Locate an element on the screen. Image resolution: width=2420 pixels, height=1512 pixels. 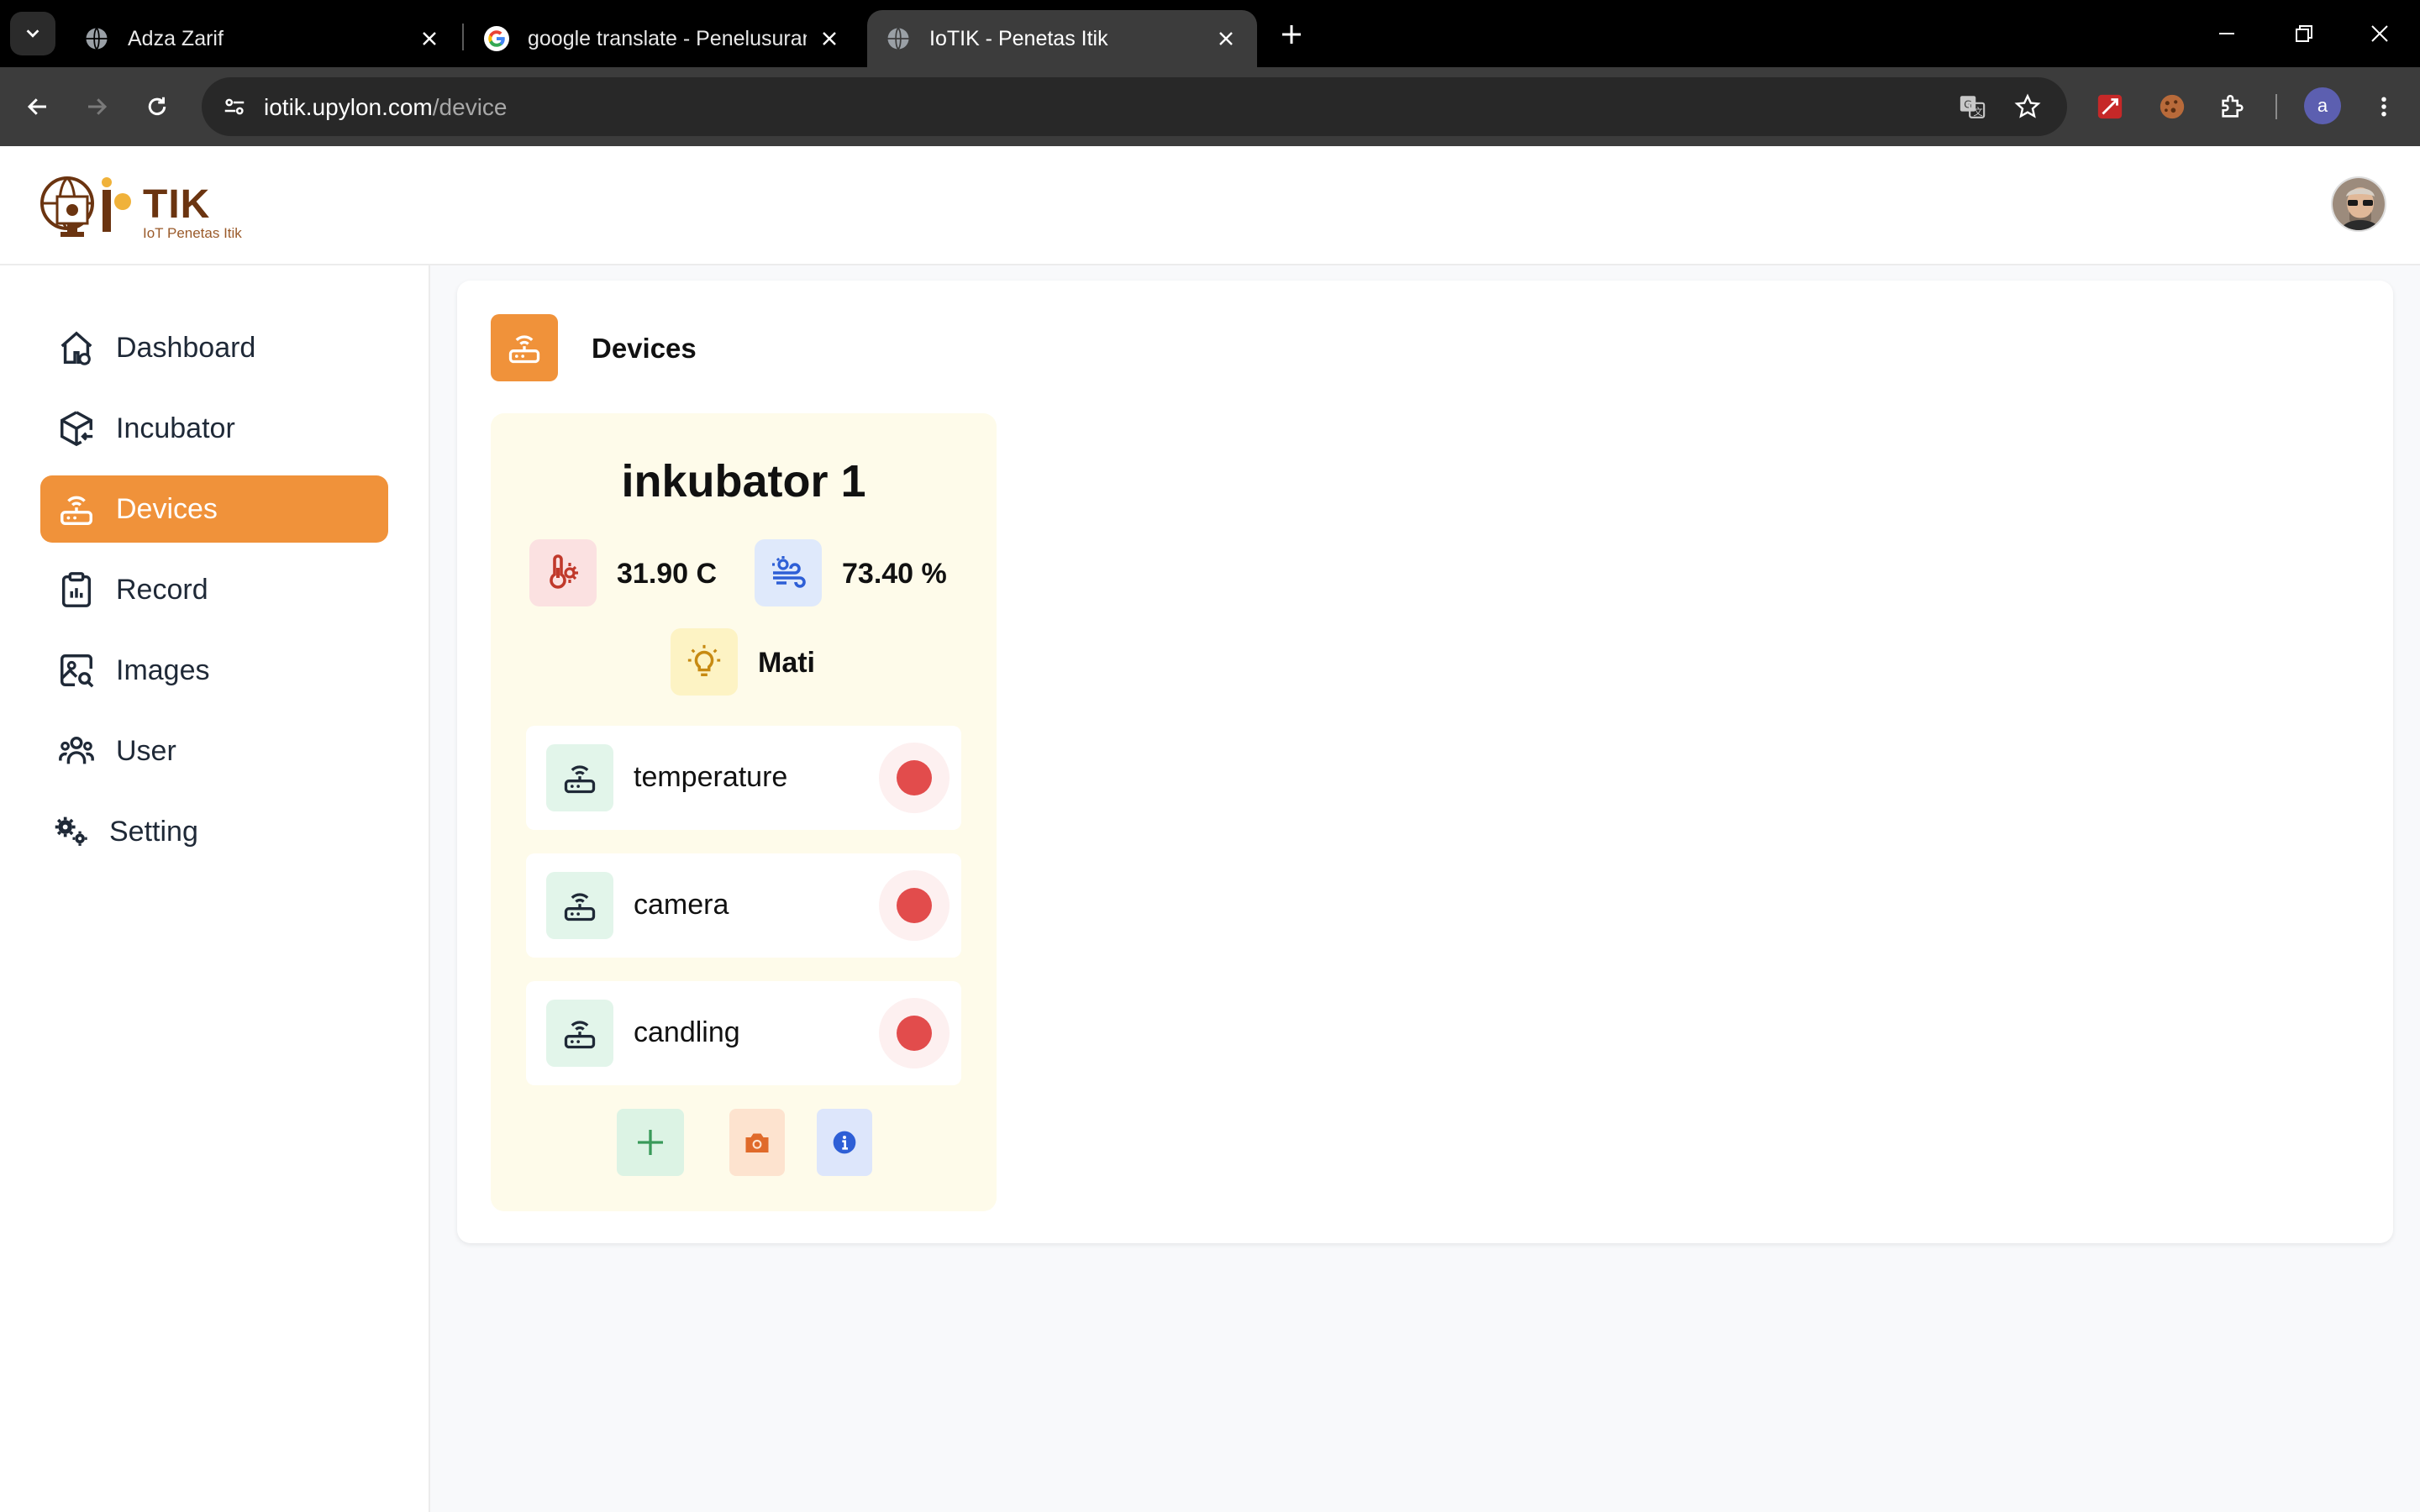
extension-red-icon is located at coordinates (2110, 107).